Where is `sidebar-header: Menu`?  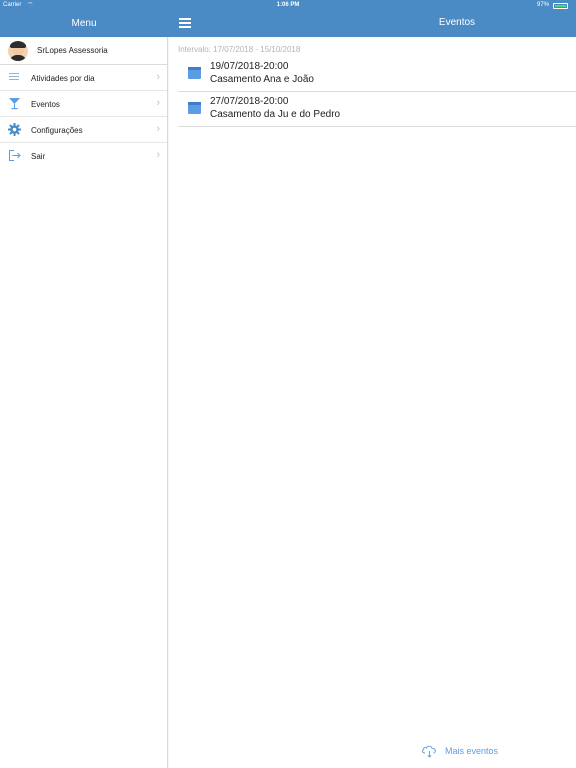 sidebar-header: Menu is located at coordinates (84, 24).